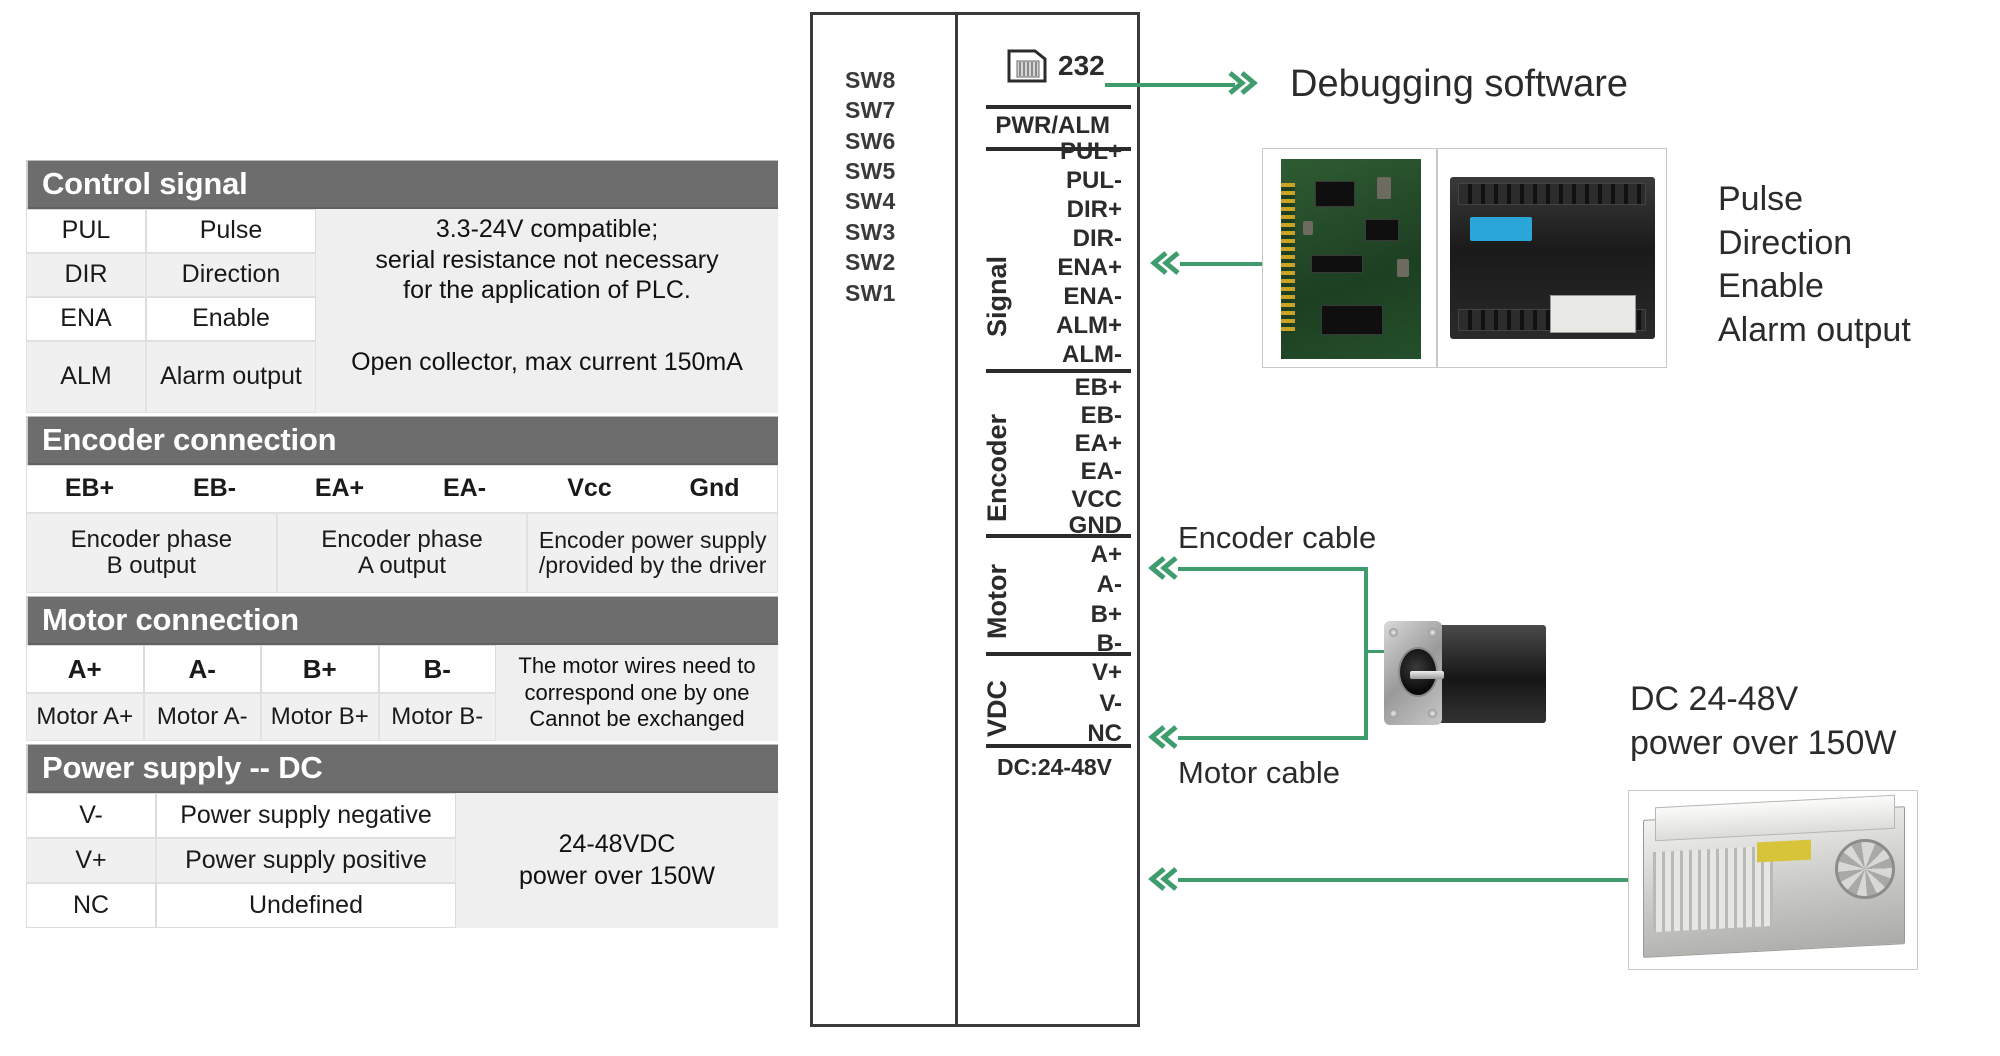 The height and width of the screenshot is (1056, 2000). I want to click on dip-switch-label: SW4, so click(870, 201).